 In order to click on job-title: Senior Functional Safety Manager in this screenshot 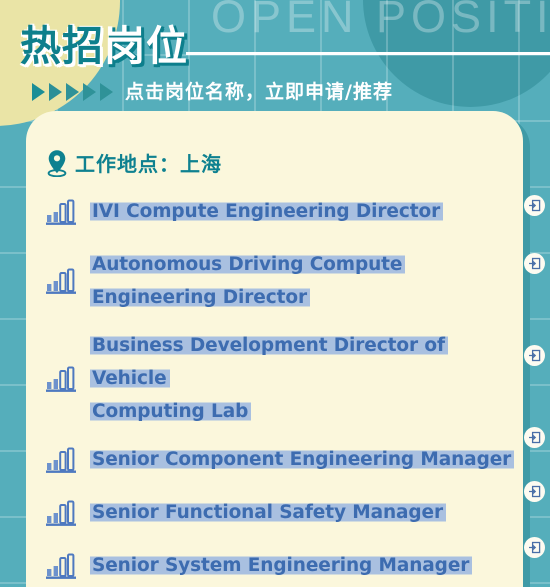, I will do `click(268, 512)`.